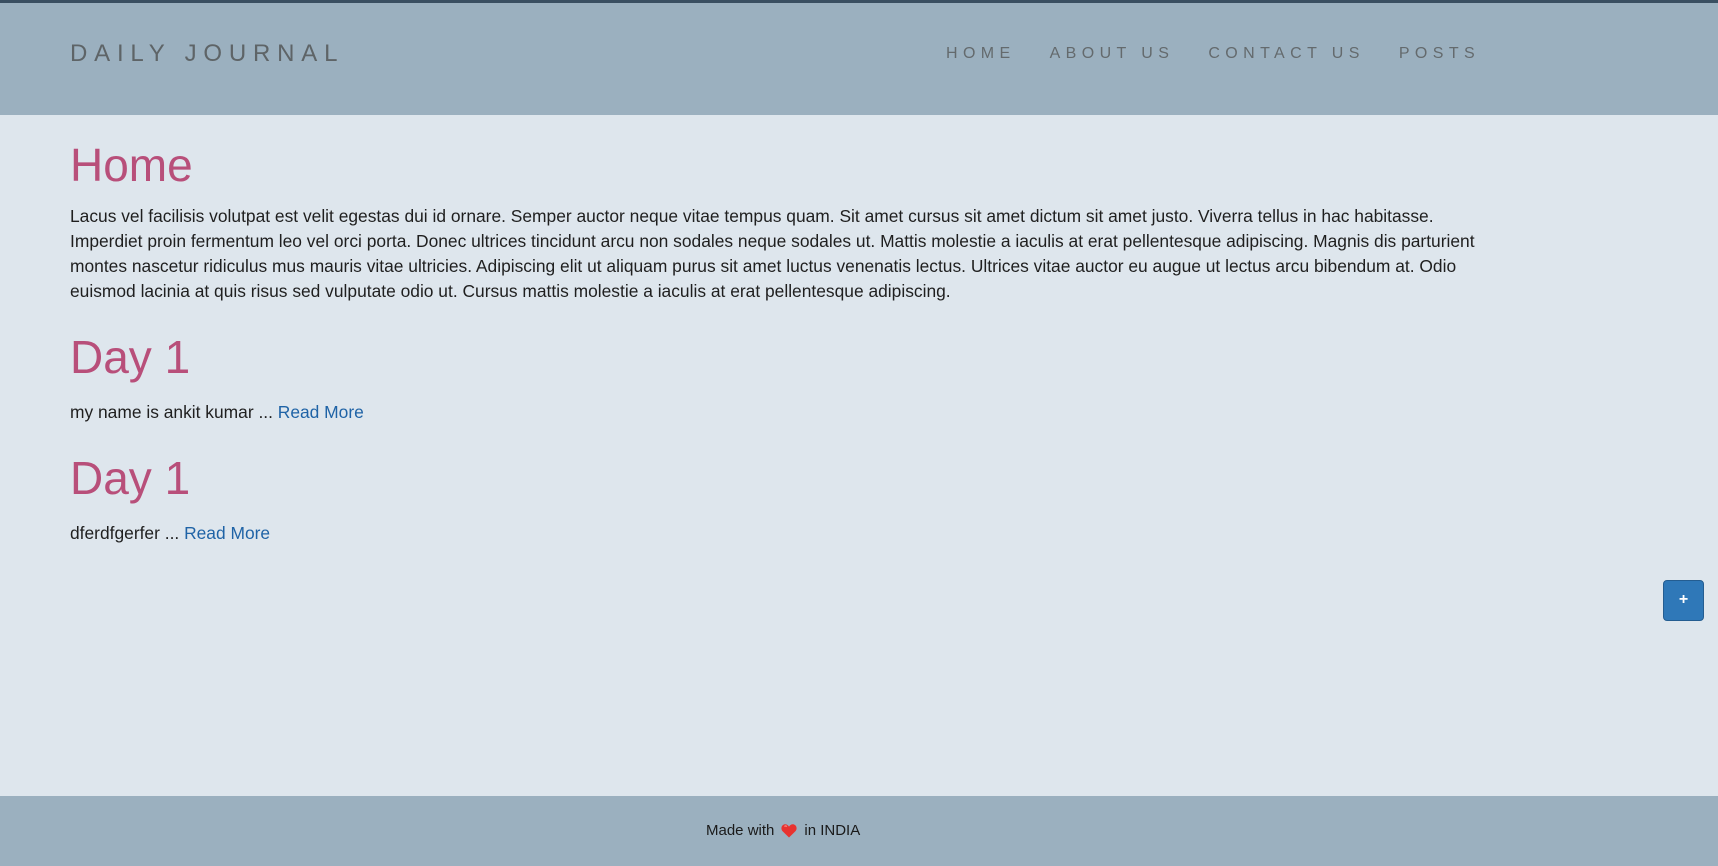 Image resolution: width=1718 pixels, height=866 pixels. Describe the element at coordinates (1112, 54) in the screenshot. I see `nav-about-link: ABOUT US` at that location.